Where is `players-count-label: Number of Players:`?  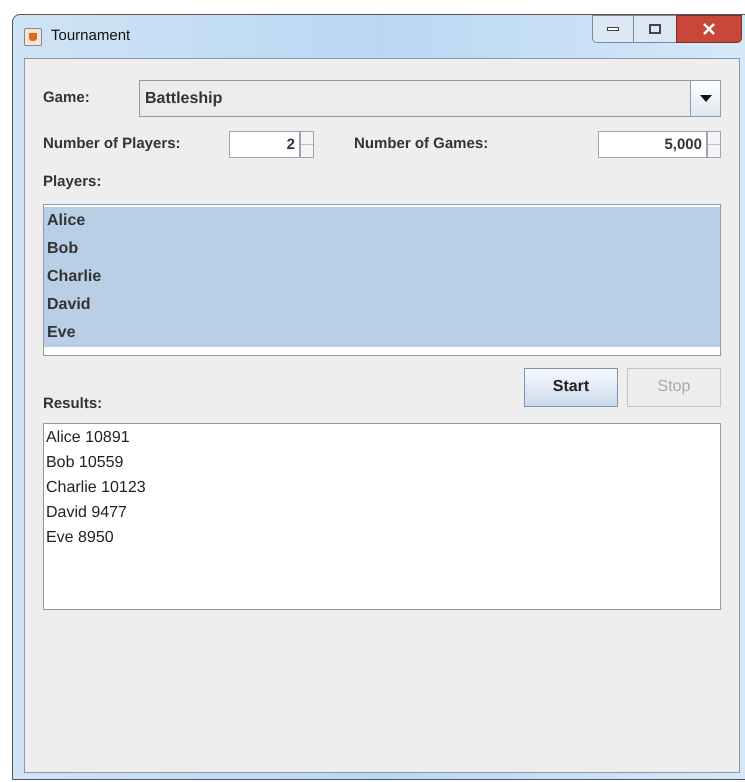
players-count-label: Number of Players: is located at coordinates (112, 144).